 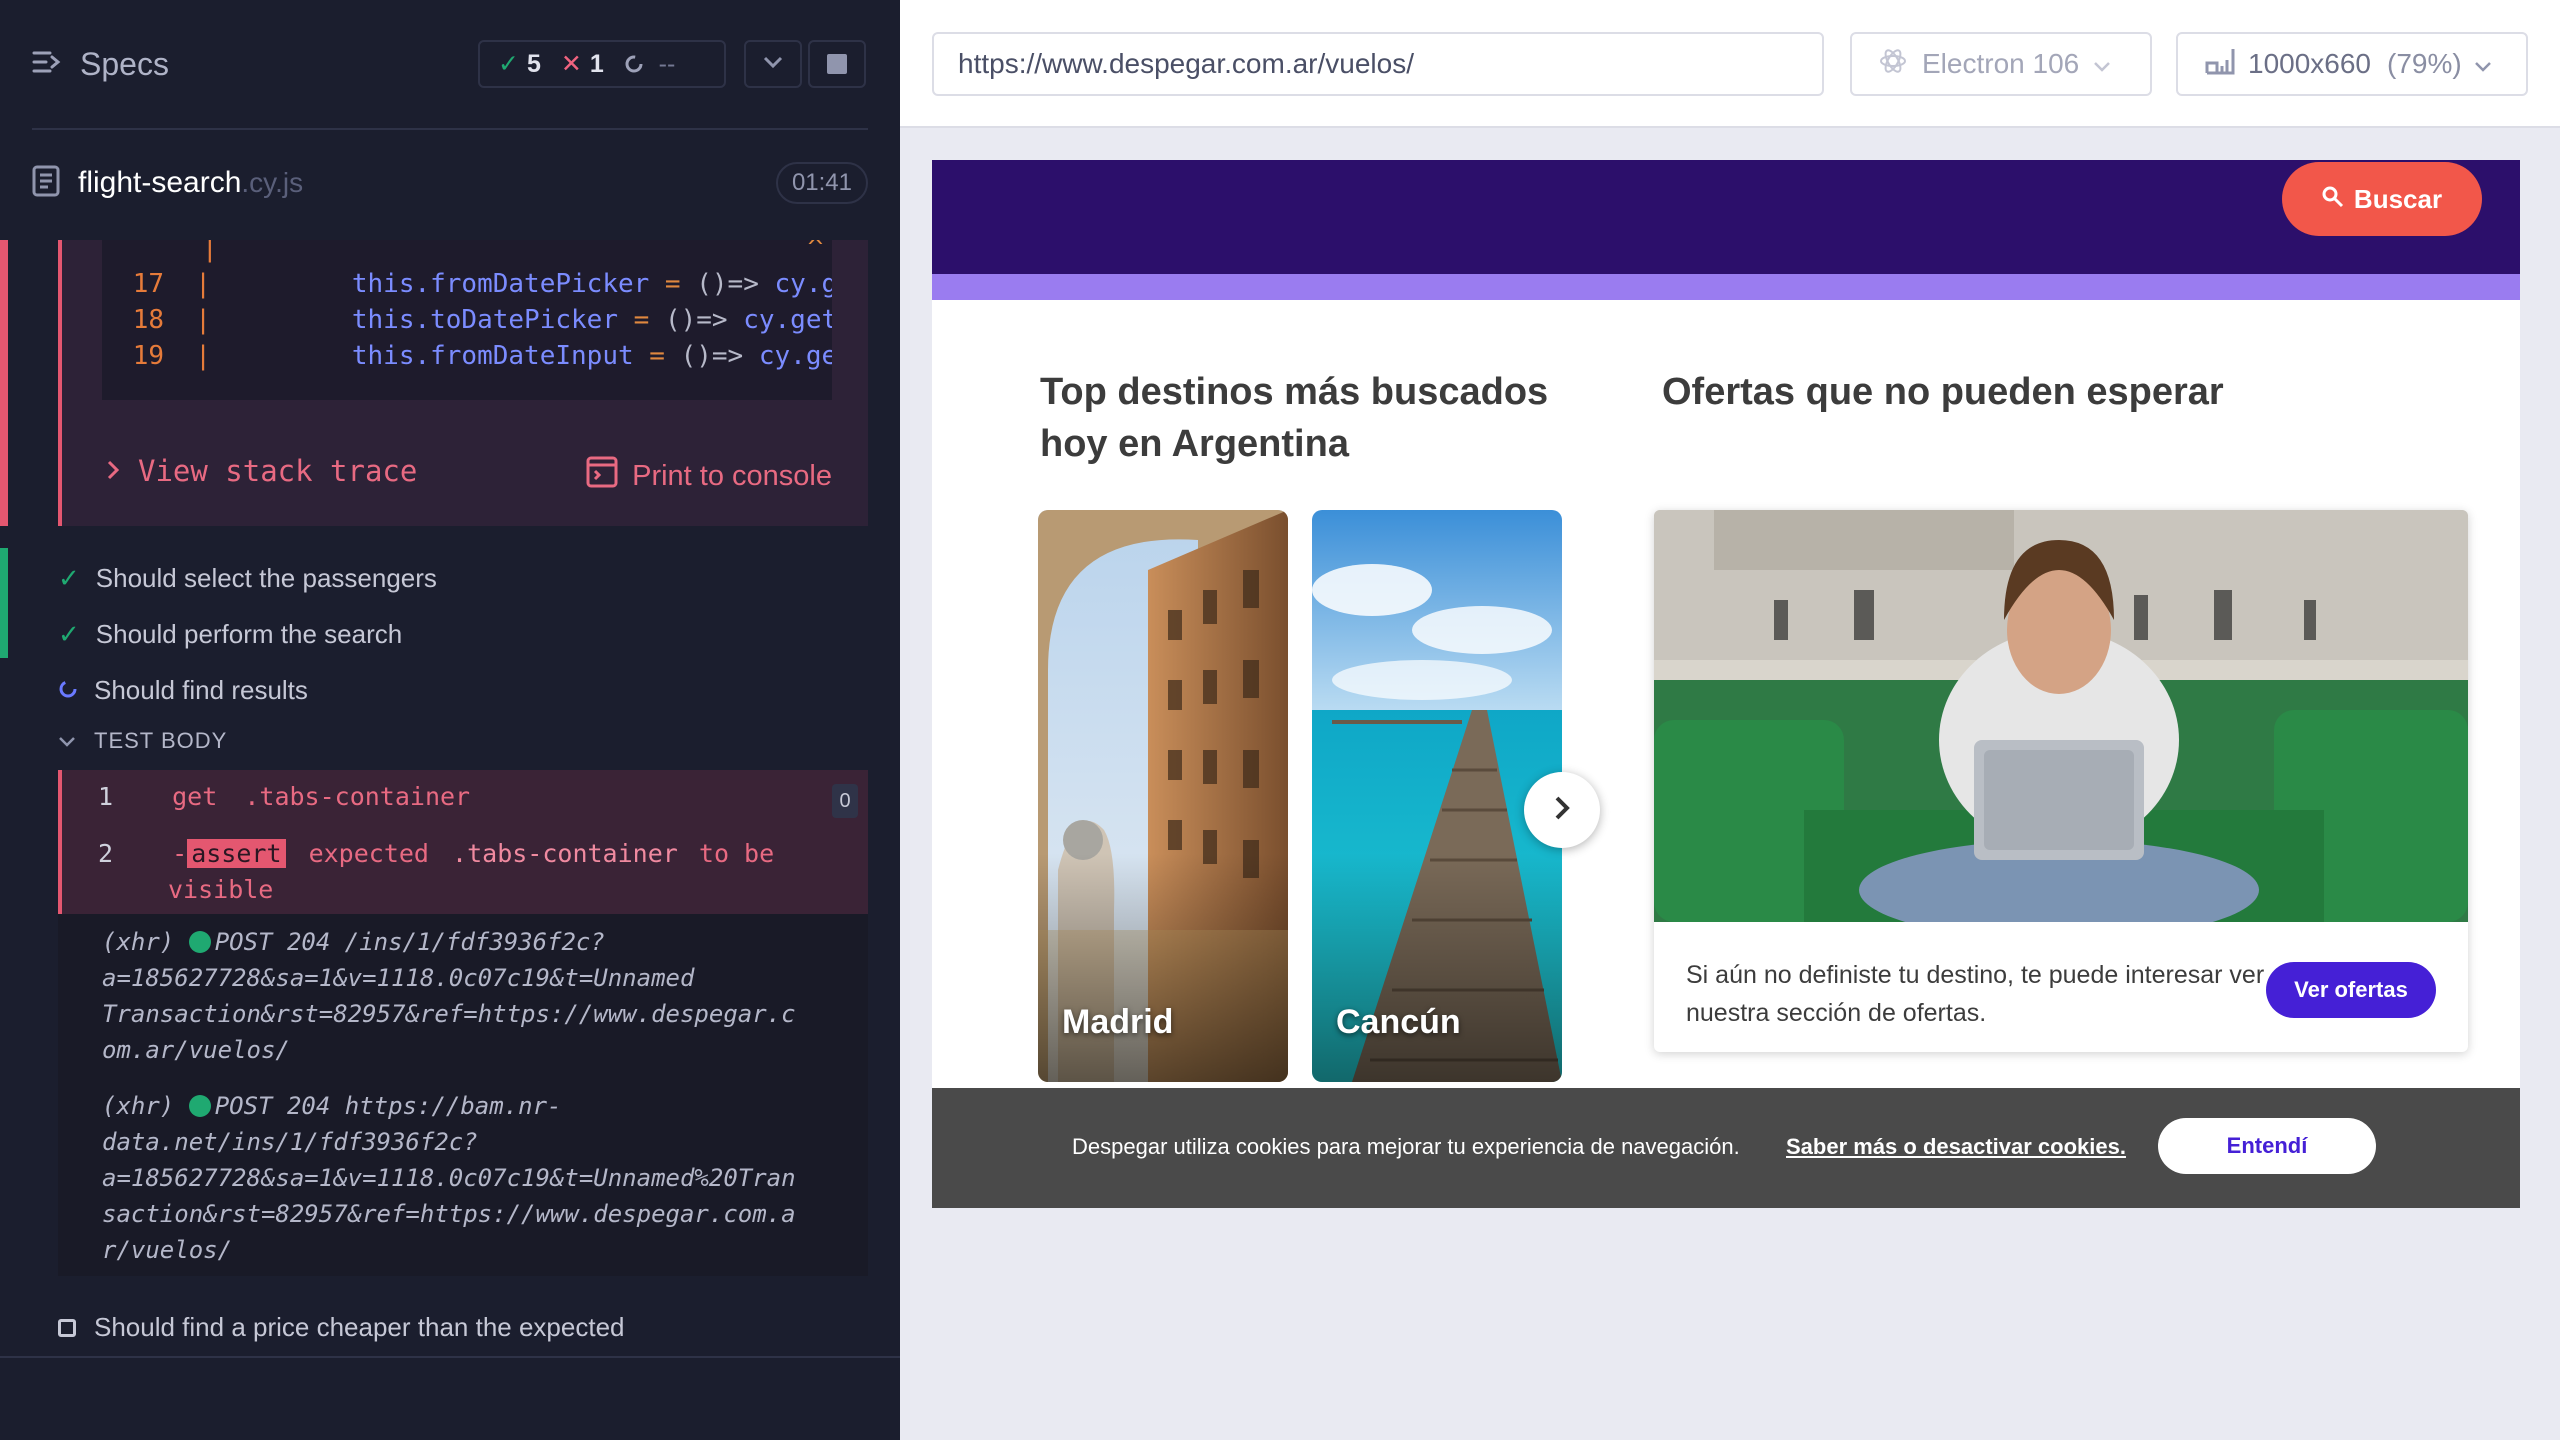 I want to click on collapse-button, so click(x=773, y=64).